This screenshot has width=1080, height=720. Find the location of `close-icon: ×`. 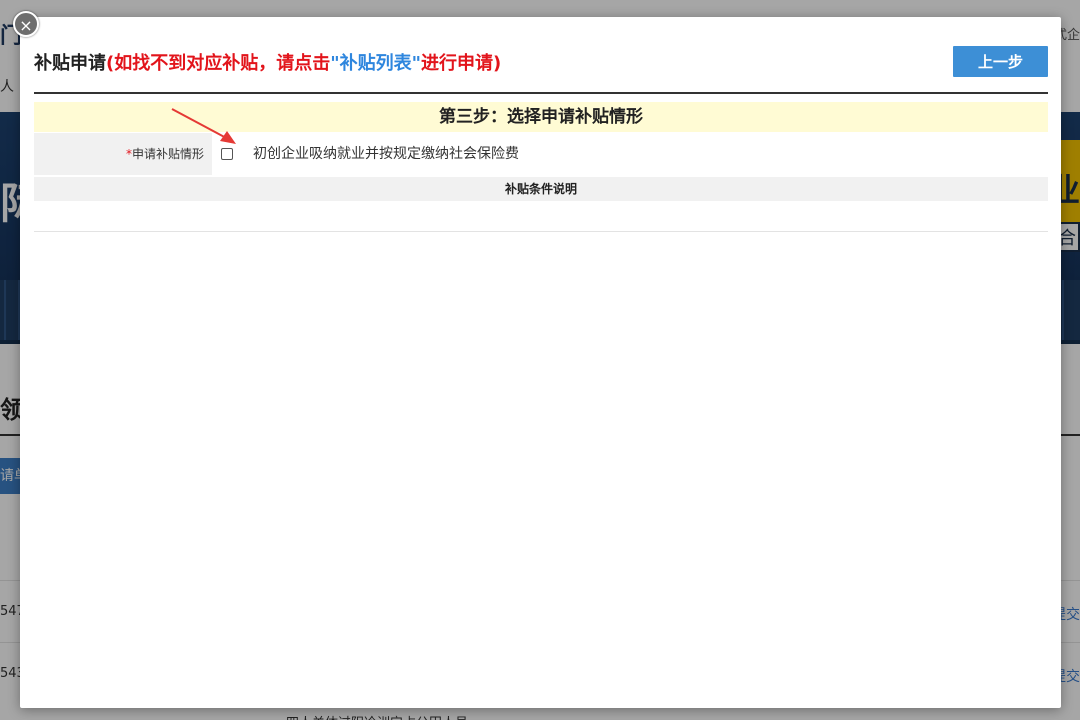

close-icon: × is located at coordinates (26, 24).